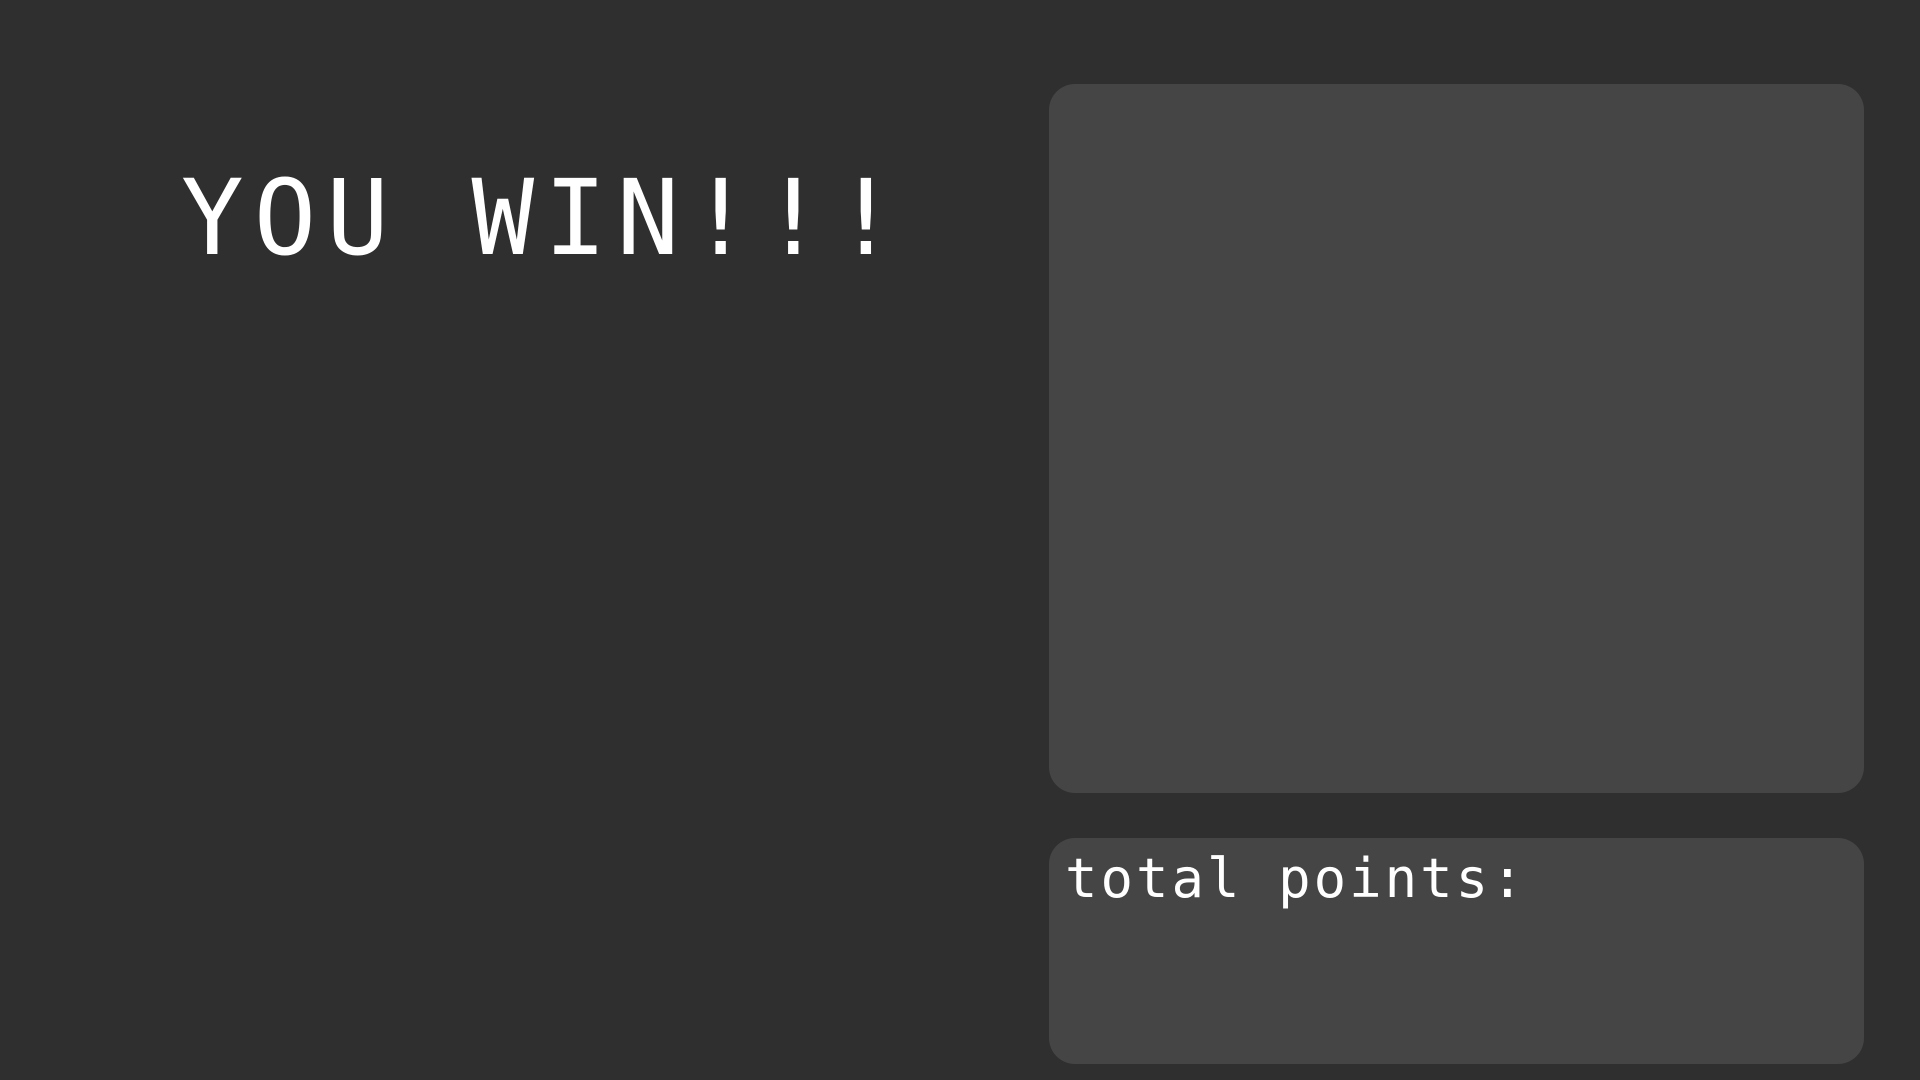  What do you see at coordinates (544, 218) in the screenshot?
I see `win-title: YOU WIN!!!` at bounding box center [544, 218].